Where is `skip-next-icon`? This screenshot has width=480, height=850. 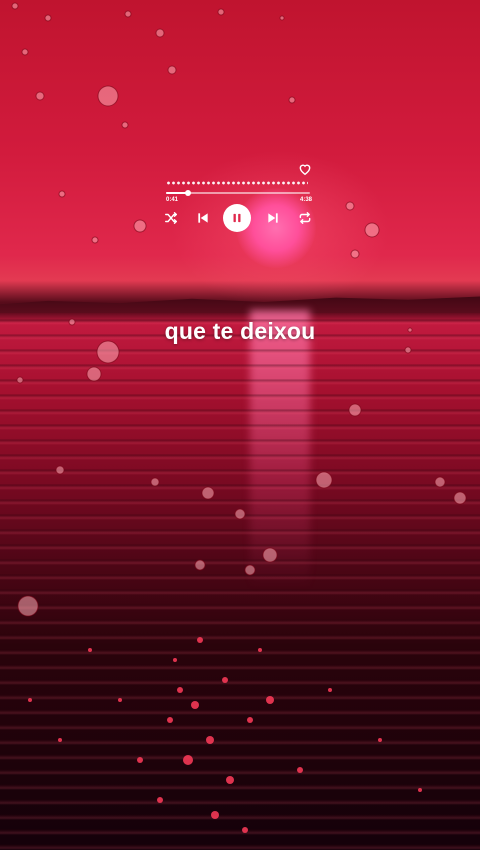 skip-next-icon is located at coordinates (273, 218).